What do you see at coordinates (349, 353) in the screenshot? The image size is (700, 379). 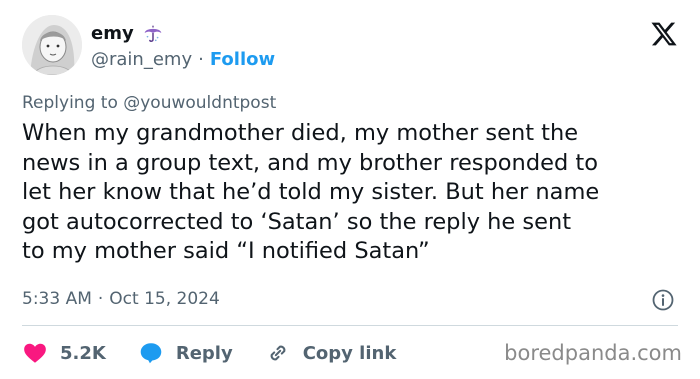 I see `copy-link-label: Copy link` at bounding box center [349, 353].